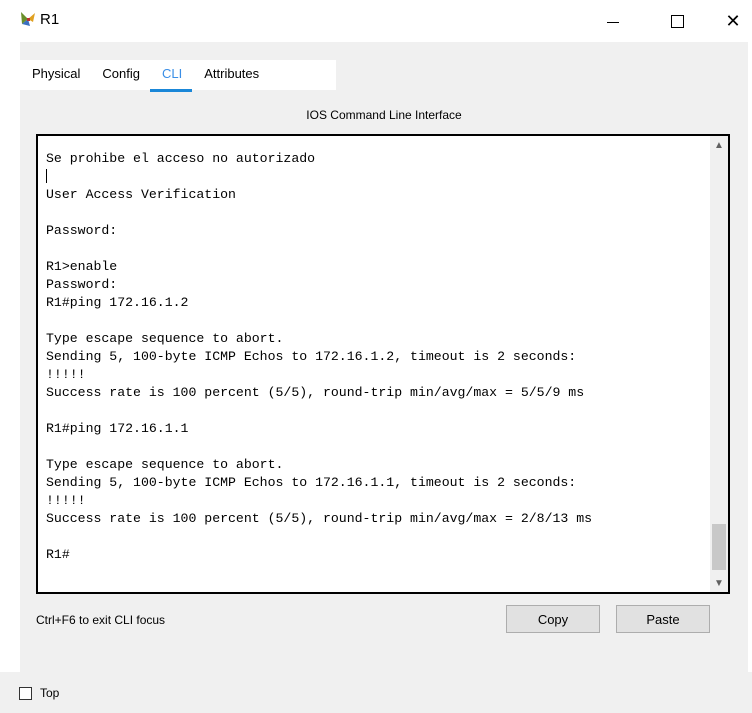 The width and height of the screenshot is (752, 713). I want to click on bottom-bar: Top, so click(376, 692).